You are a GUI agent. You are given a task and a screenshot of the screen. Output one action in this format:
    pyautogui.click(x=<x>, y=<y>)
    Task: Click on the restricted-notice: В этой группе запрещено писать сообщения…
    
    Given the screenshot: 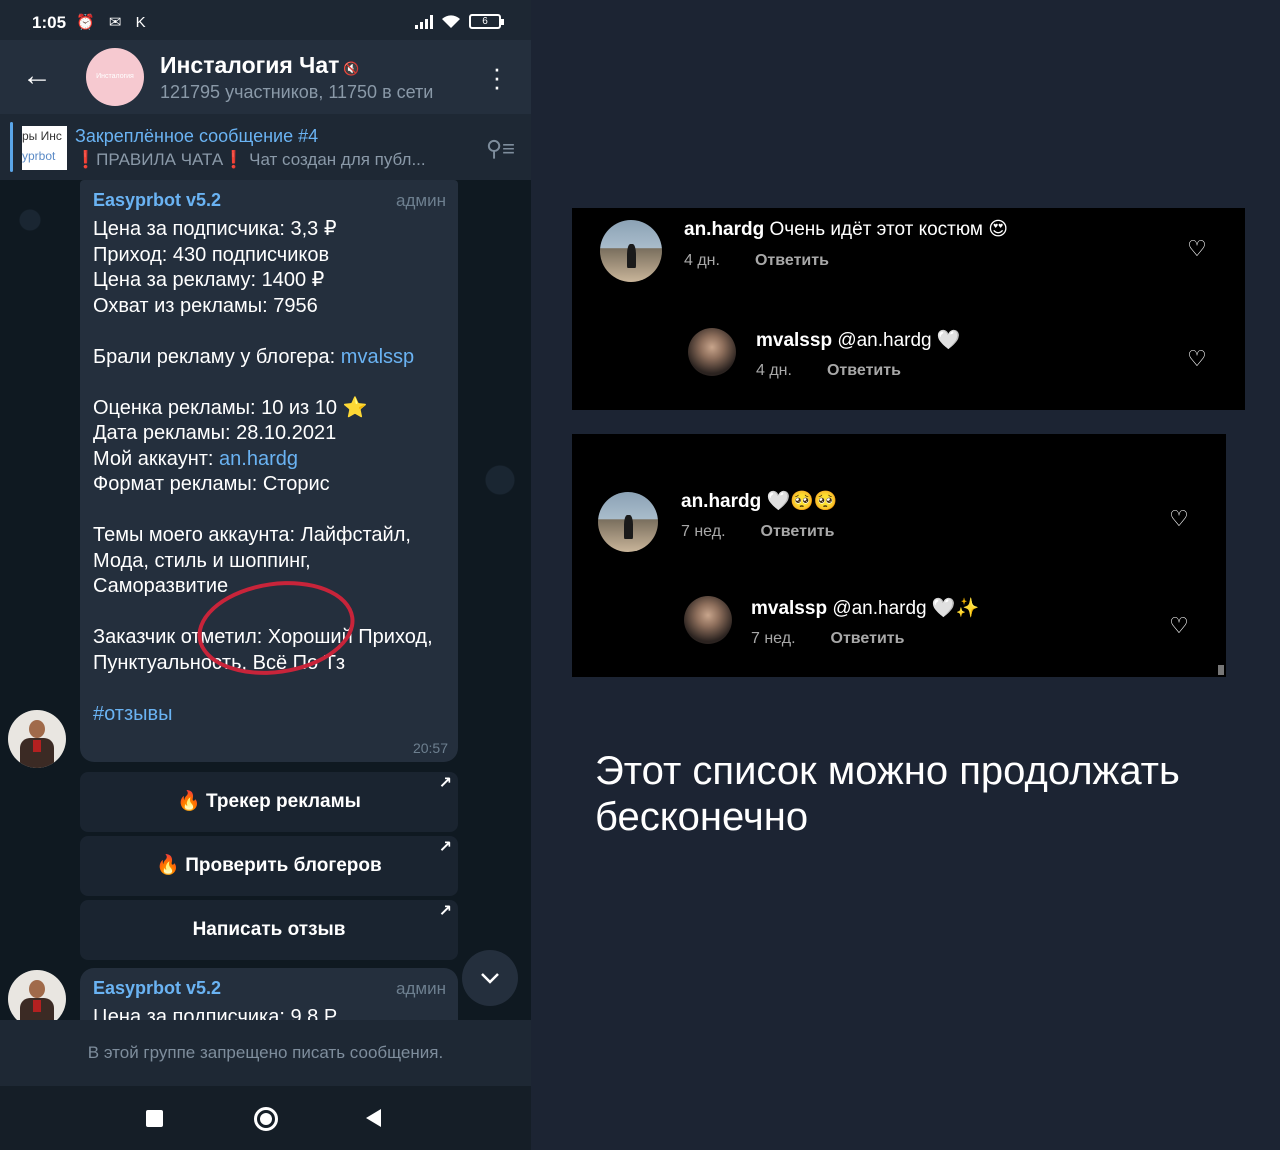 What is the action you would take?
    pyautogui.click(x=265, y=1053)
    